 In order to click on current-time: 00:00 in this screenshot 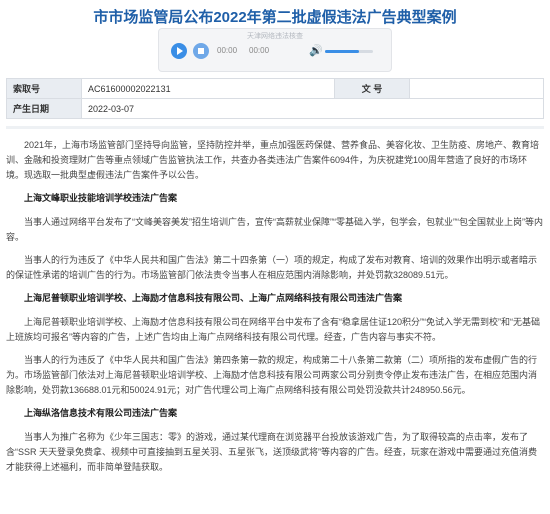, I will do `click(227, 50)`.